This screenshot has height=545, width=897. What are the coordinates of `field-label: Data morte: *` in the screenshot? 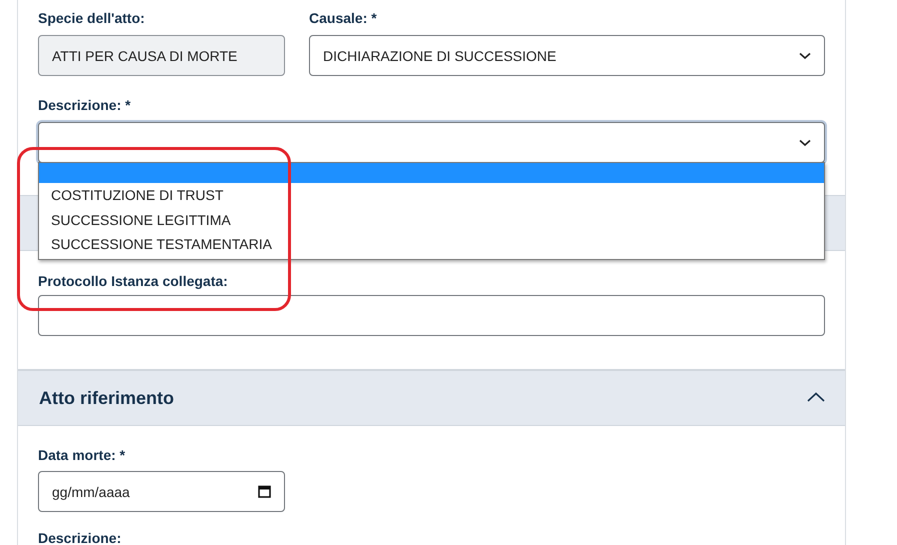 It's located at (82, 455).